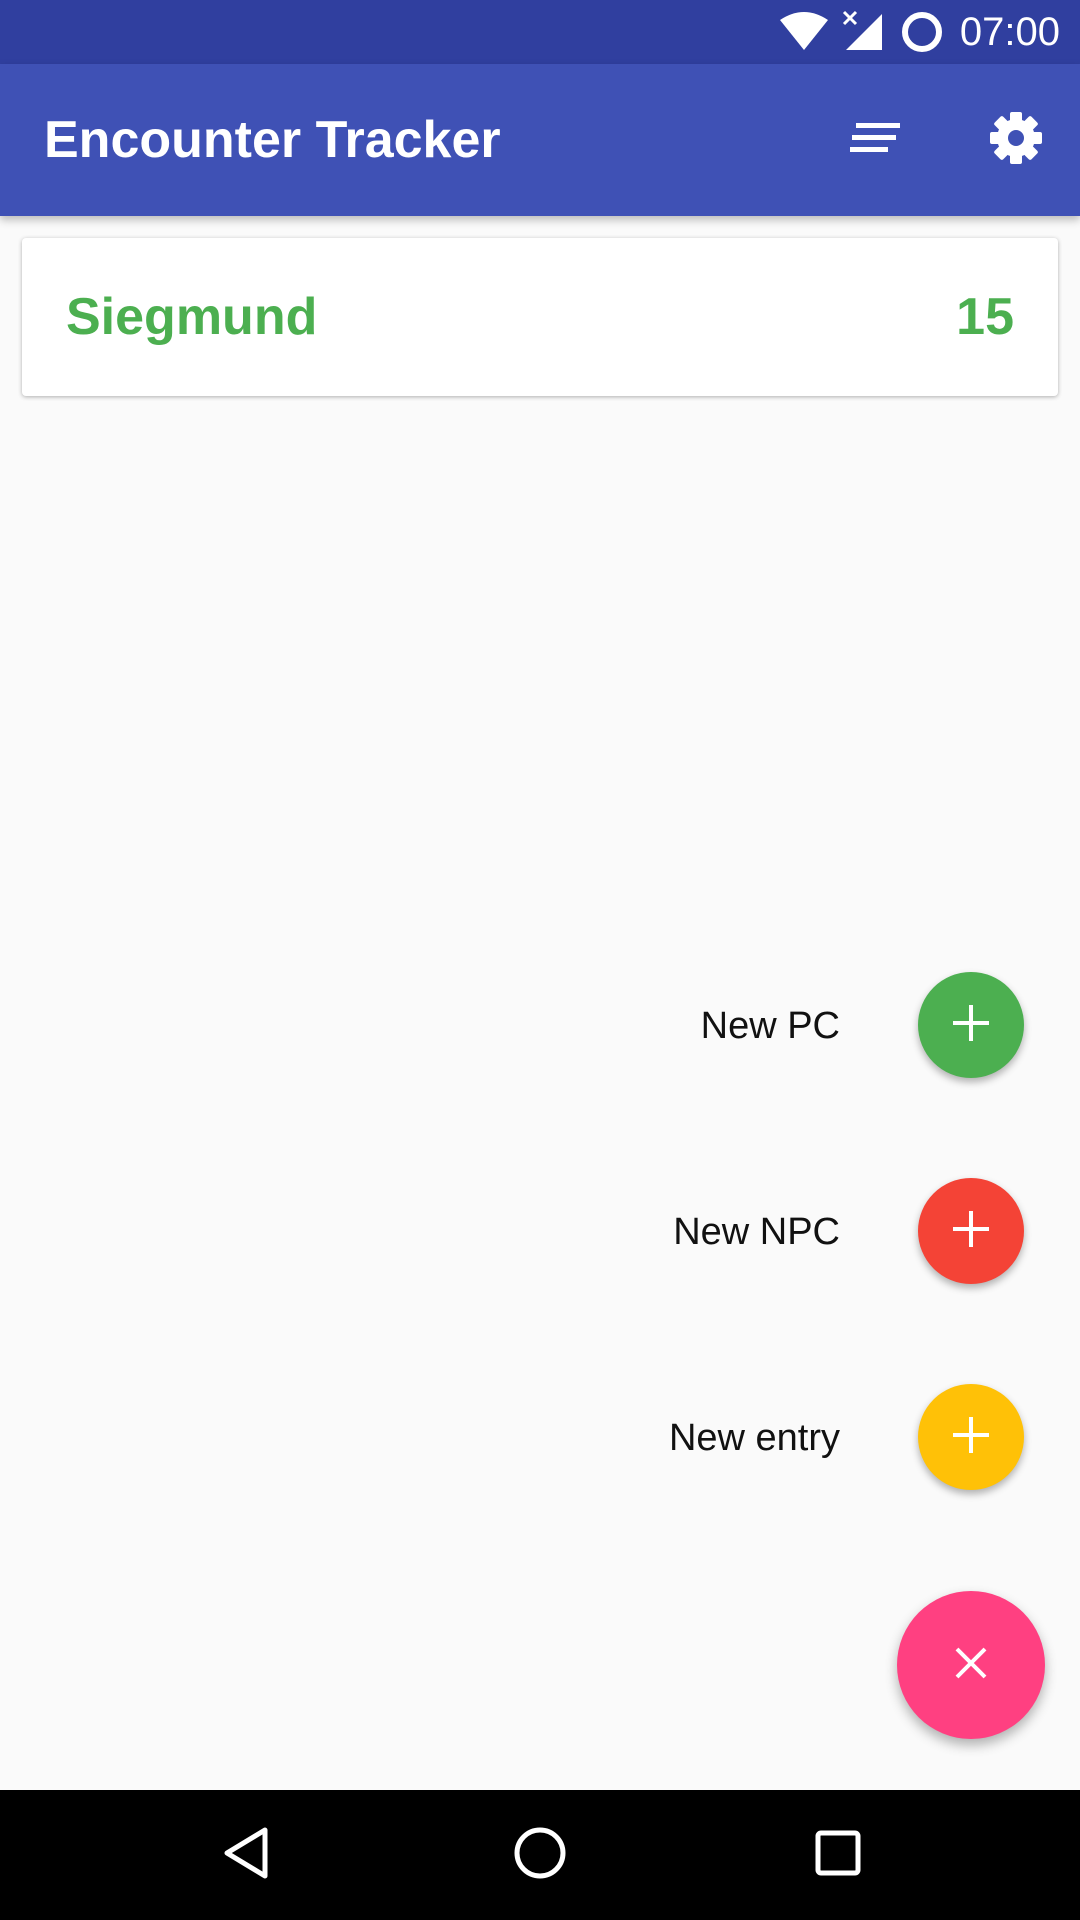 This screenshot has height=1920, width=1080. I want to click on sort-button, so click(876, 140).